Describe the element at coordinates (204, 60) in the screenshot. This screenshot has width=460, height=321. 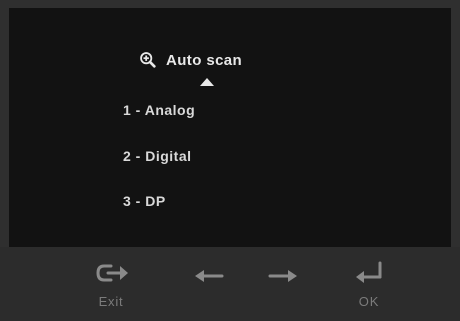
I see `menu-title: Auto scan` at that location.